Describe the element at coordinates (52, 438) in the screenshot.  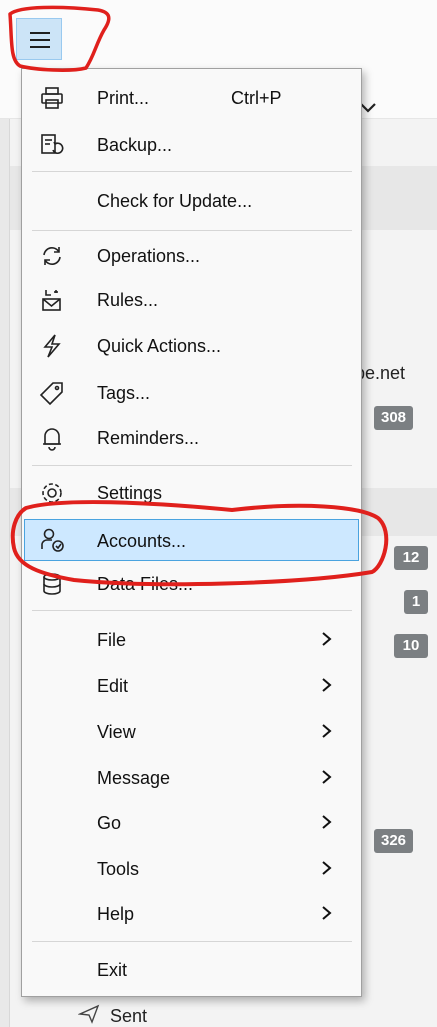
I see `bell-icon` at that location.